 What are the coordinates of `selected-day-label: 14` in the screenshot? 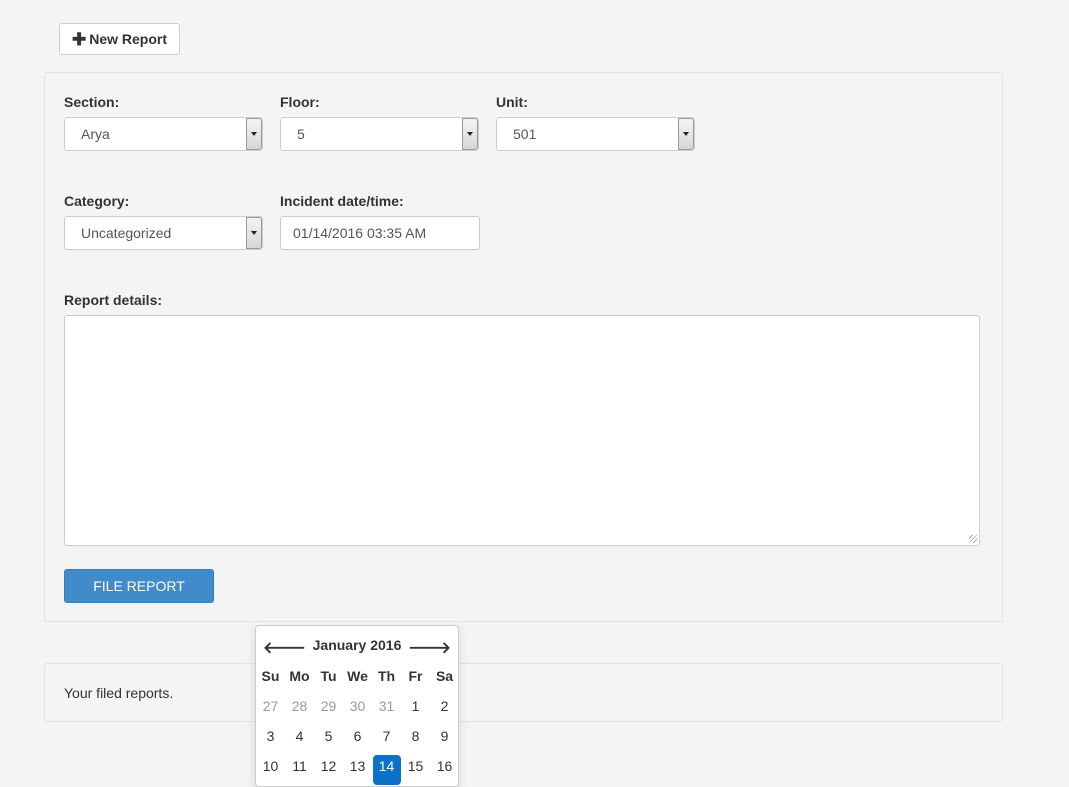 It's located at (386, 770).